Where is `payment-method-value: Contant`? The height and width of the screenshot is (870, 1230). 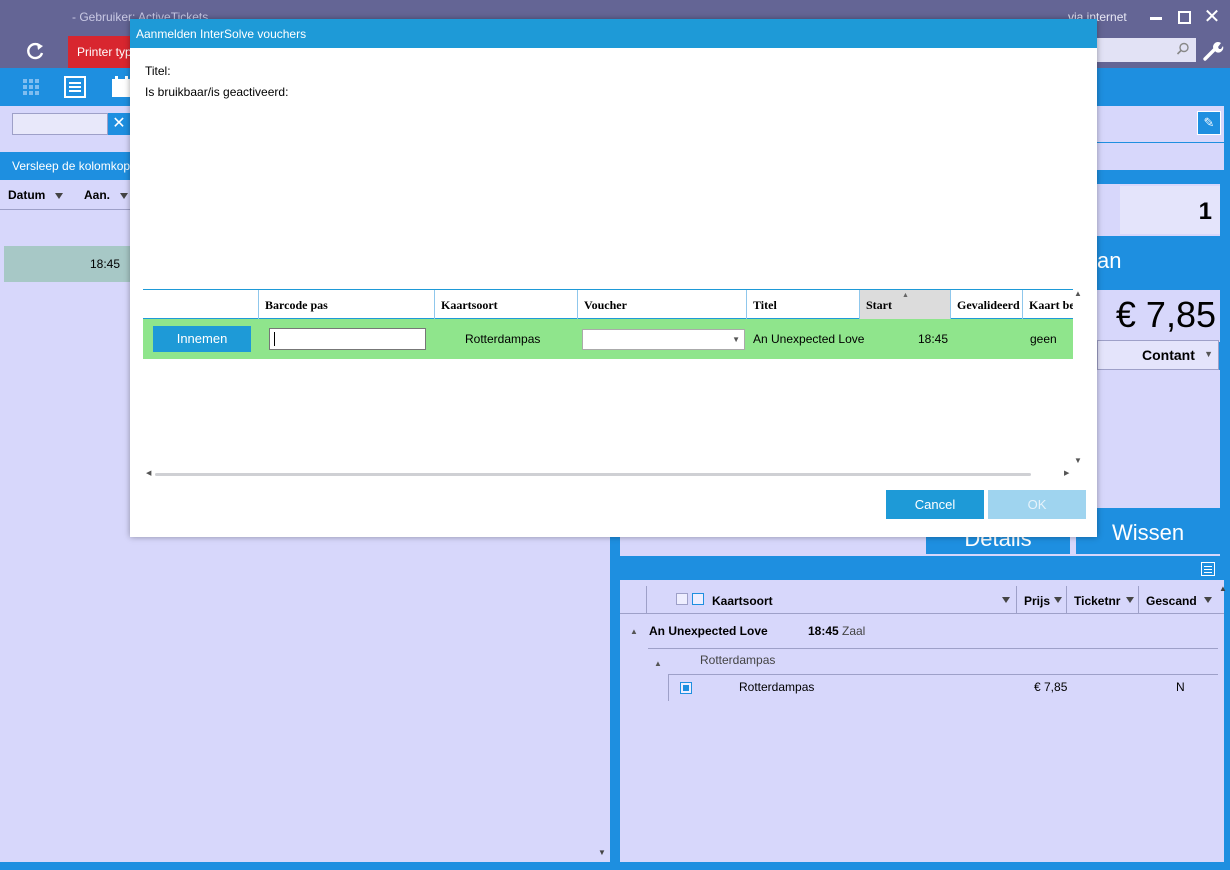 payment-method-value: Contant is located at coordinates (1168, 355).